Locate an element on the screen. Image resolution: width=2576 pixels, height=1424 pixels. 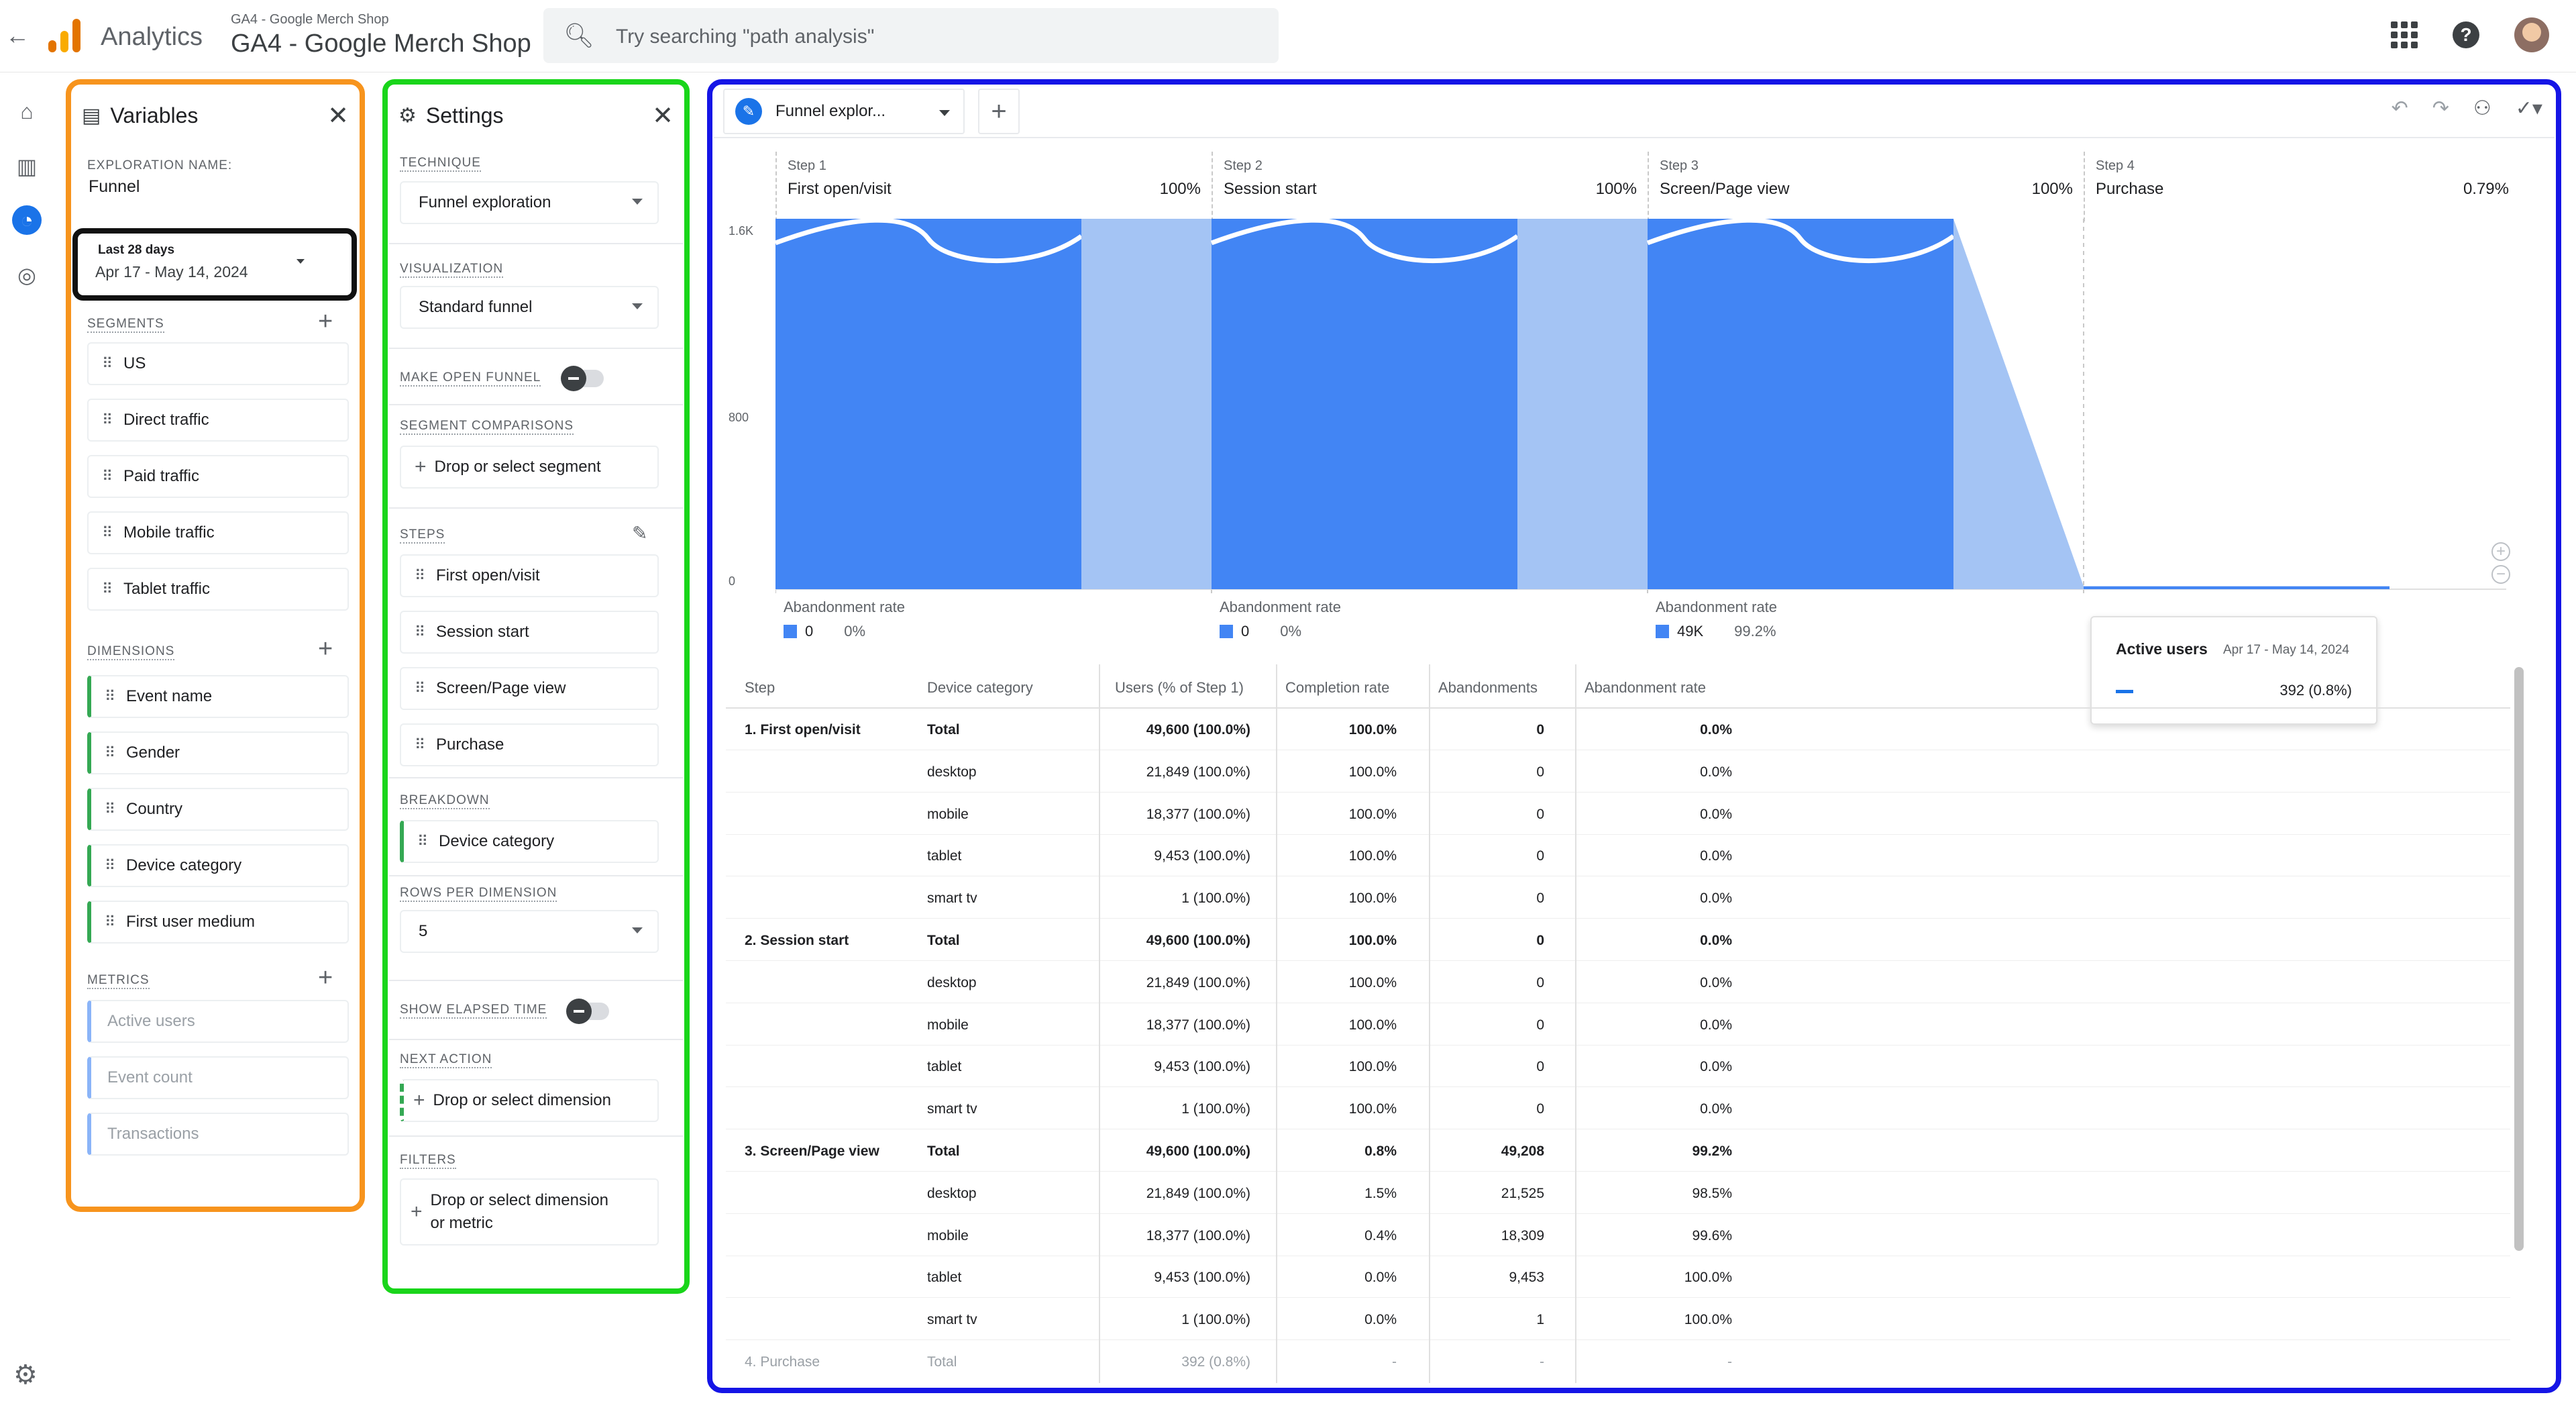
breakdown-chip: ⠿ Device category is located at coordinates (529, 841).